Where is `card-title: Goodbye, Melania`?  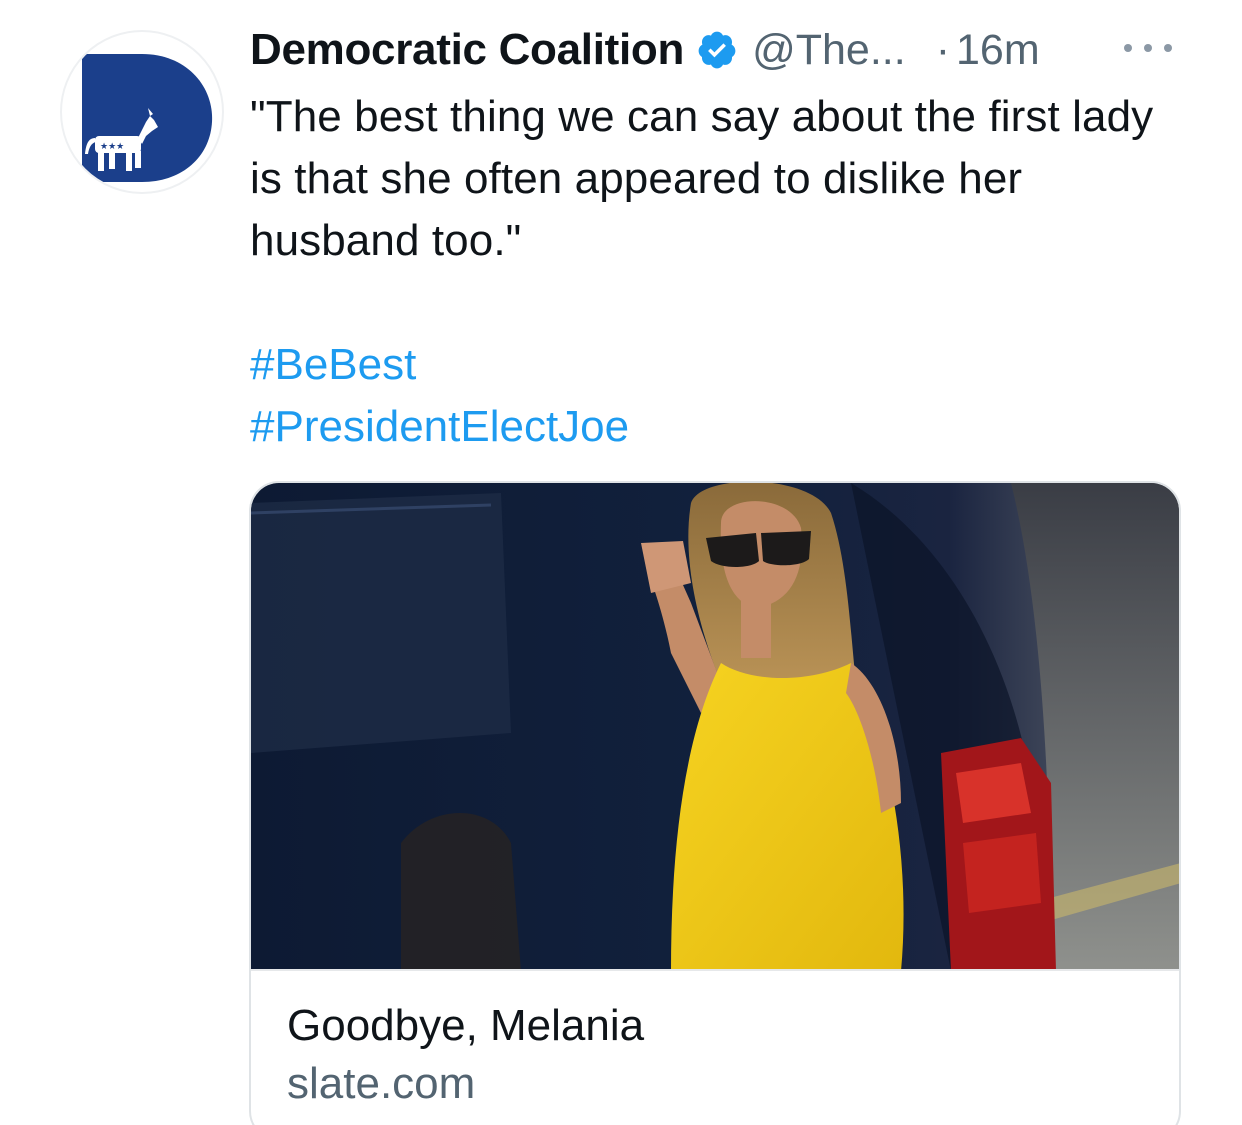
card-title: Goodbye, Melania is located at coordinates (465, 1026).